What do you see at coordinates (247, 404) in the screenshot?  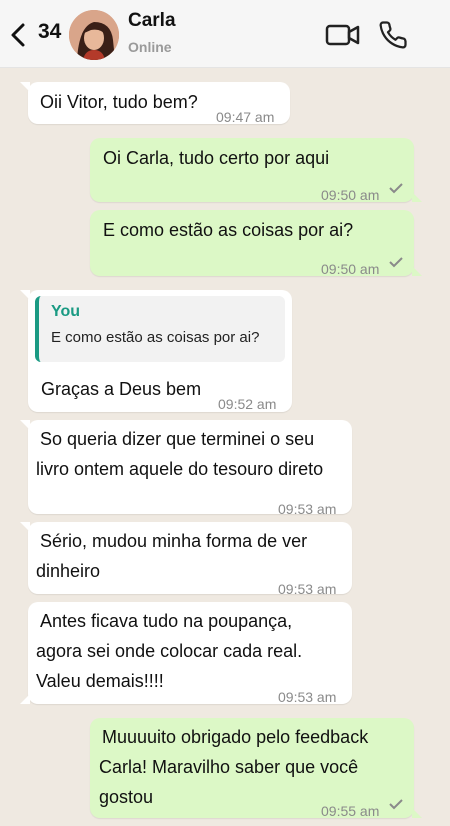 I see `message-time: 09:52 am` at bounding box center [247, 404].